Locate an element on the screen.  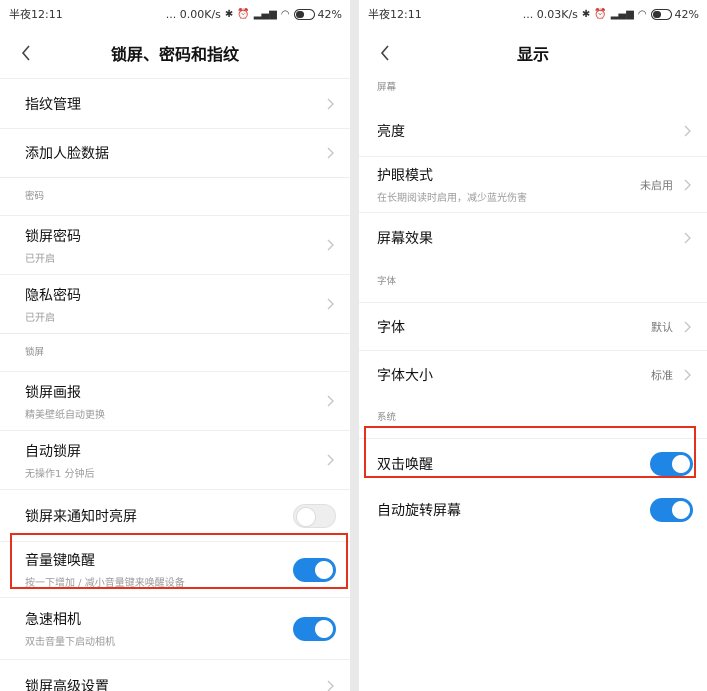
auto-rotate-toggle is located at coordinates (671, 510).